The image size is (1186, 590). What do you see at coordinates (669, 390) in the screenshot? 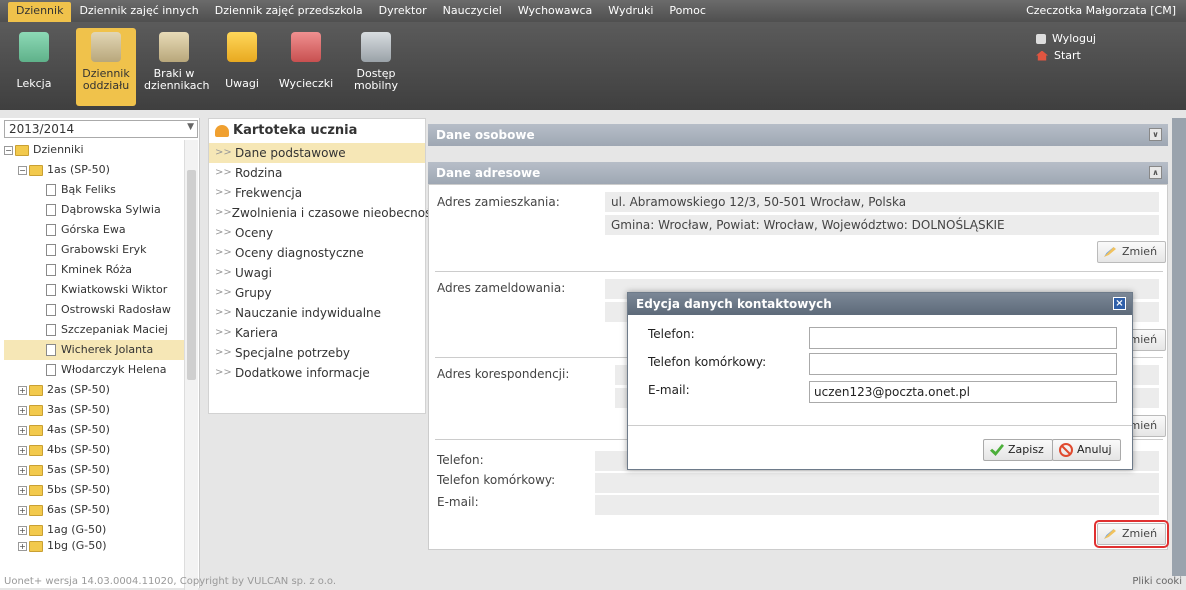
I see `dialog-email-label: E-mail:` at bounding box center [669, 390].